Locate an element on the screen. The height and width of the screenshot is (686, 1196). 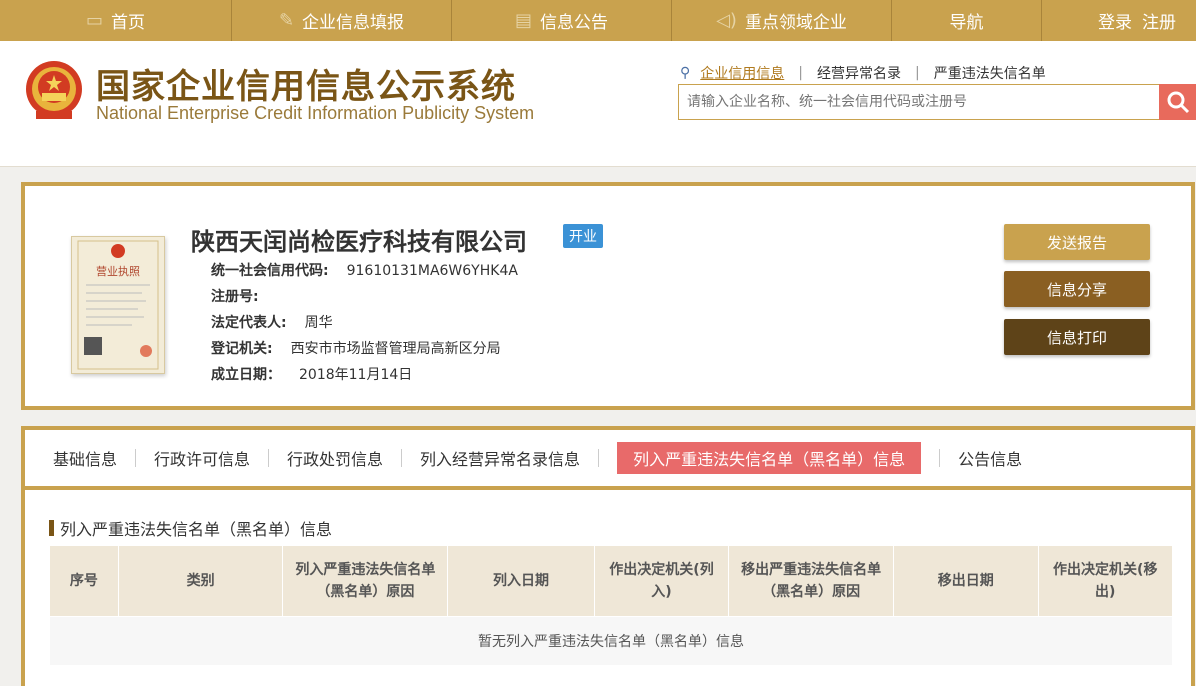
edit-icon: ✎ is located at coordinates (286, 20).